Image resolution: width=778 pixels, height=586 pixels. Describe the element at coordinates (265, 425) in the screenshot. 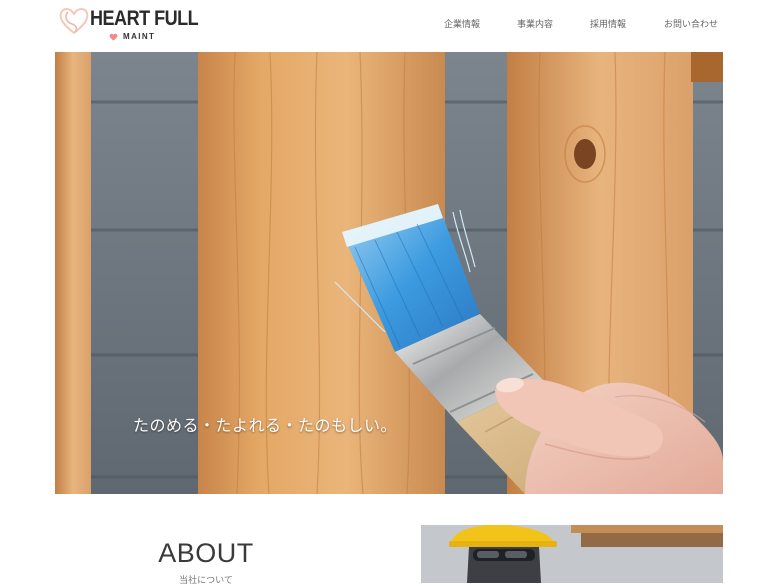

I see `hero-tagline: たのめる・たよれる・たのもしい。` at that location.